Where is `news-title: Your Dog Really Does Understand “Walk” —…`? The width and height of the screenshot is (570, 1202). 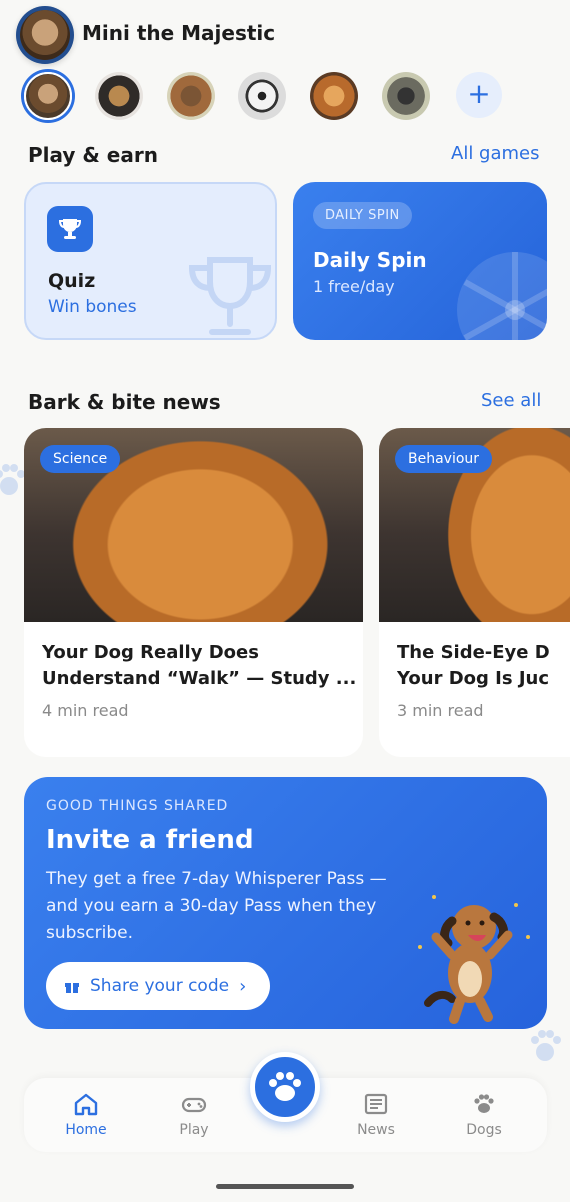 news-title: Your Dog Really Does Understand “Walk” —… is located at coordinates (199, 665).